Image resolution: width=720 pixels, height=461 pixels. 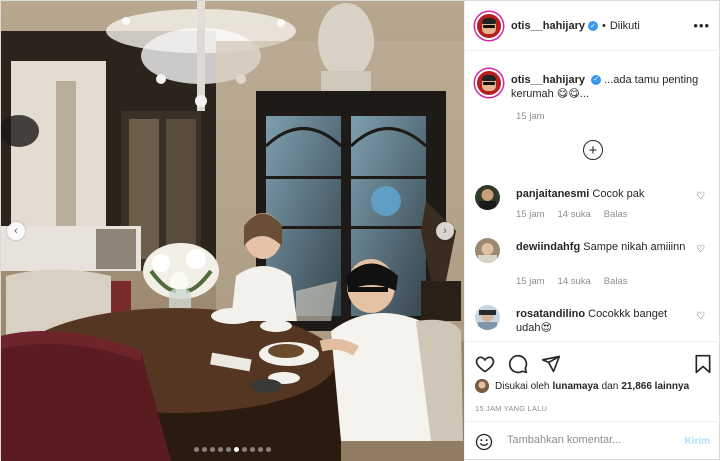 I want to click on comment-bubble-icon, so click(x=518, y=364).